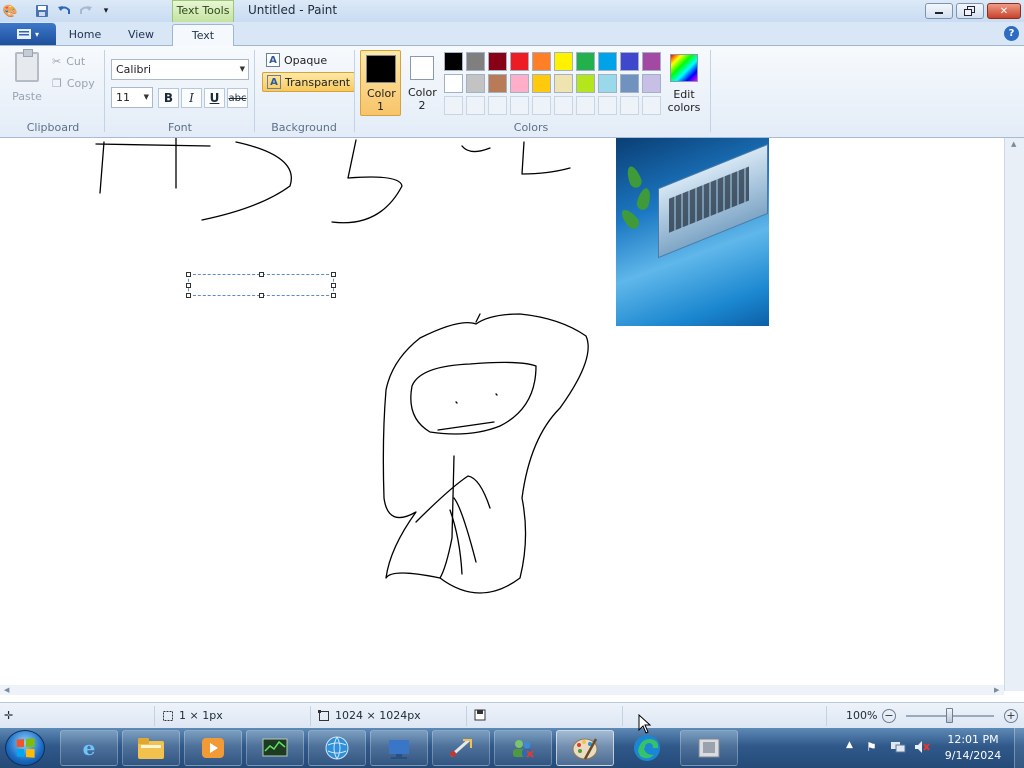 This screenshot has height=768, width=1024. What do you see at coordinates (318, 82) in the screenshot?
I see `transparent-label: Transparent` at bounding box center [318, 82].